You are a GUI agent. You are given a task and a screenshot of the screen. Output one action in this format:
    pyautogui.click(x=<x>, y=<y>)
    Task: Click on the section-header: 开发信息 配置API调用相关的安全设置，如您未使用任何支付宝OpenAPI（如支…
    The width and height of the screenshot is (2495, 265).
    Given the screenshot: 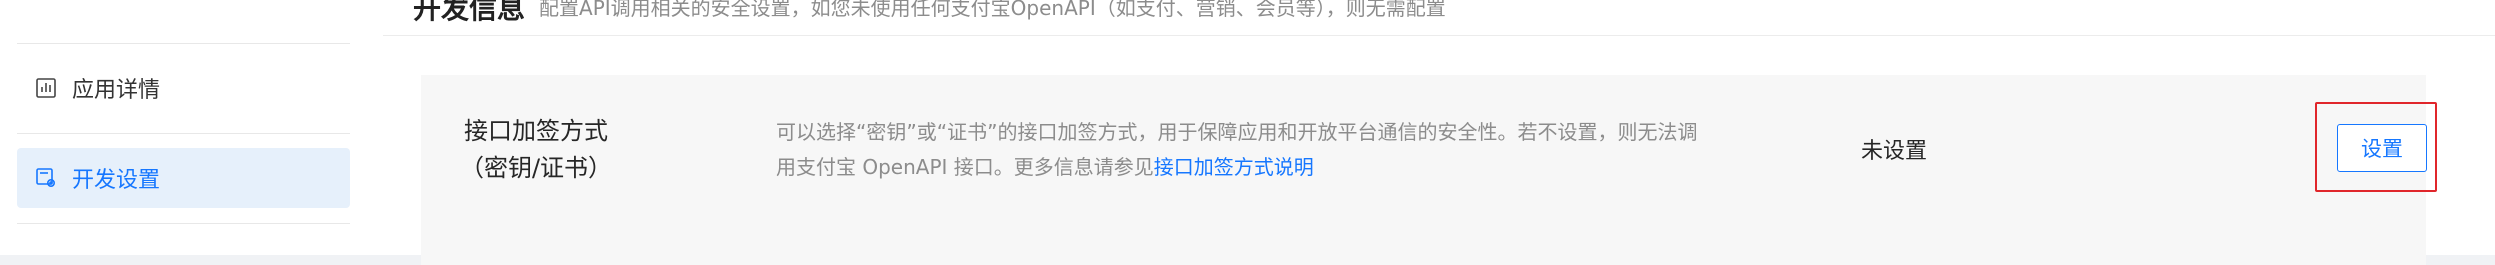 What is the action you would take?
    pyautogui.click(x=1439, y=18)
    